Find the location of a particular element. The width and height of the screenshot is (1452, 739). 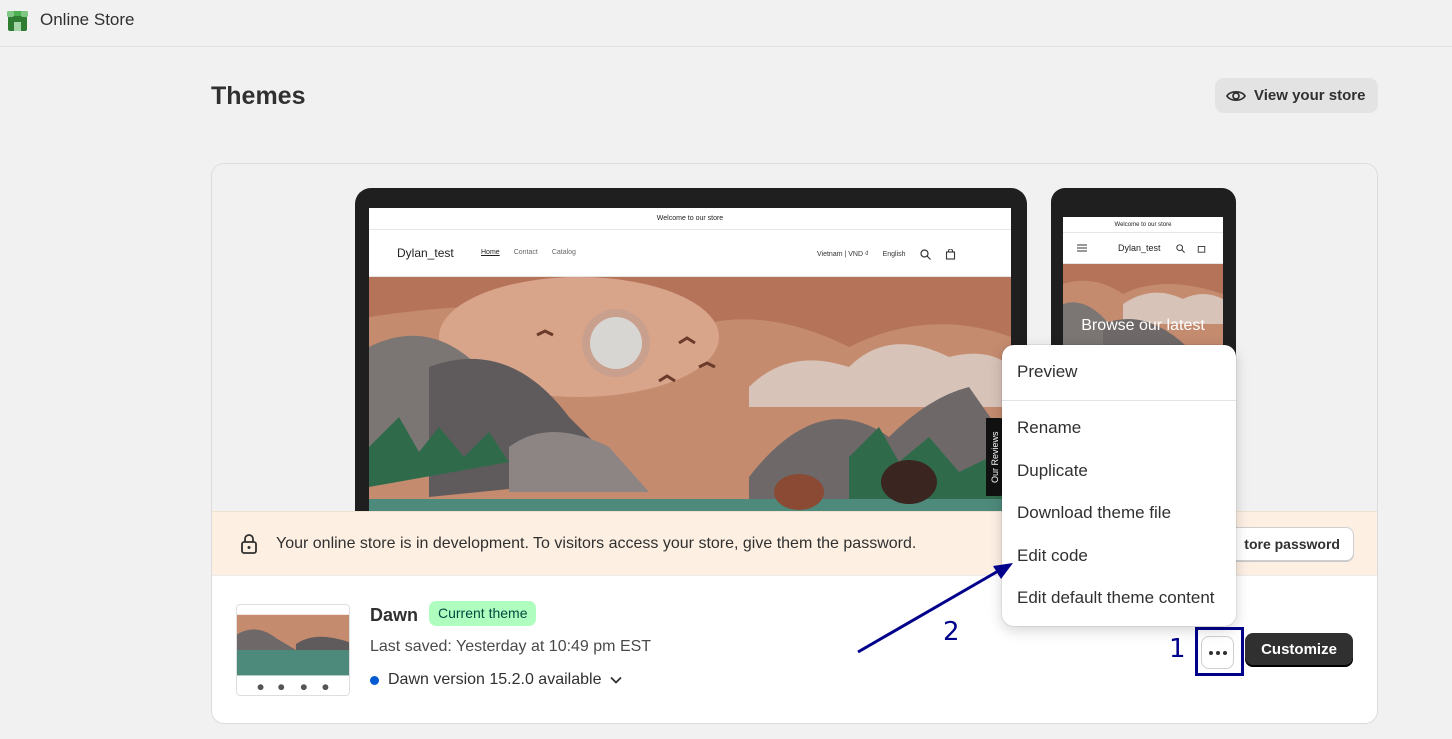

menu-item-duplicate: Duplicate is located at coordinates (1052, 471).